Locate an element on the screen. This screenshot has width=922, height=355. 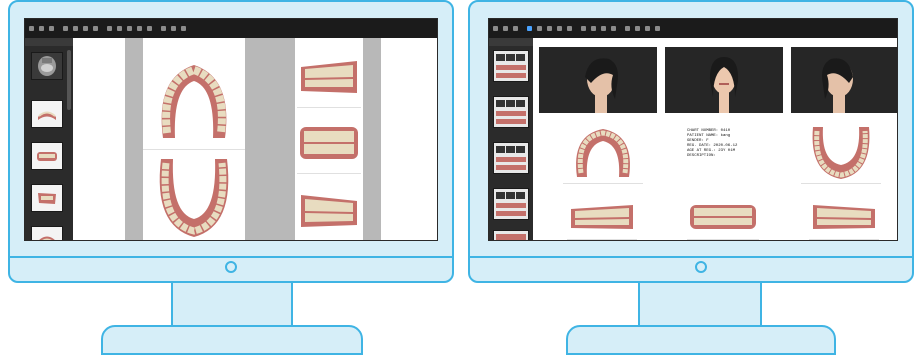
left-buccal-model is located at coordinates (844, 217).